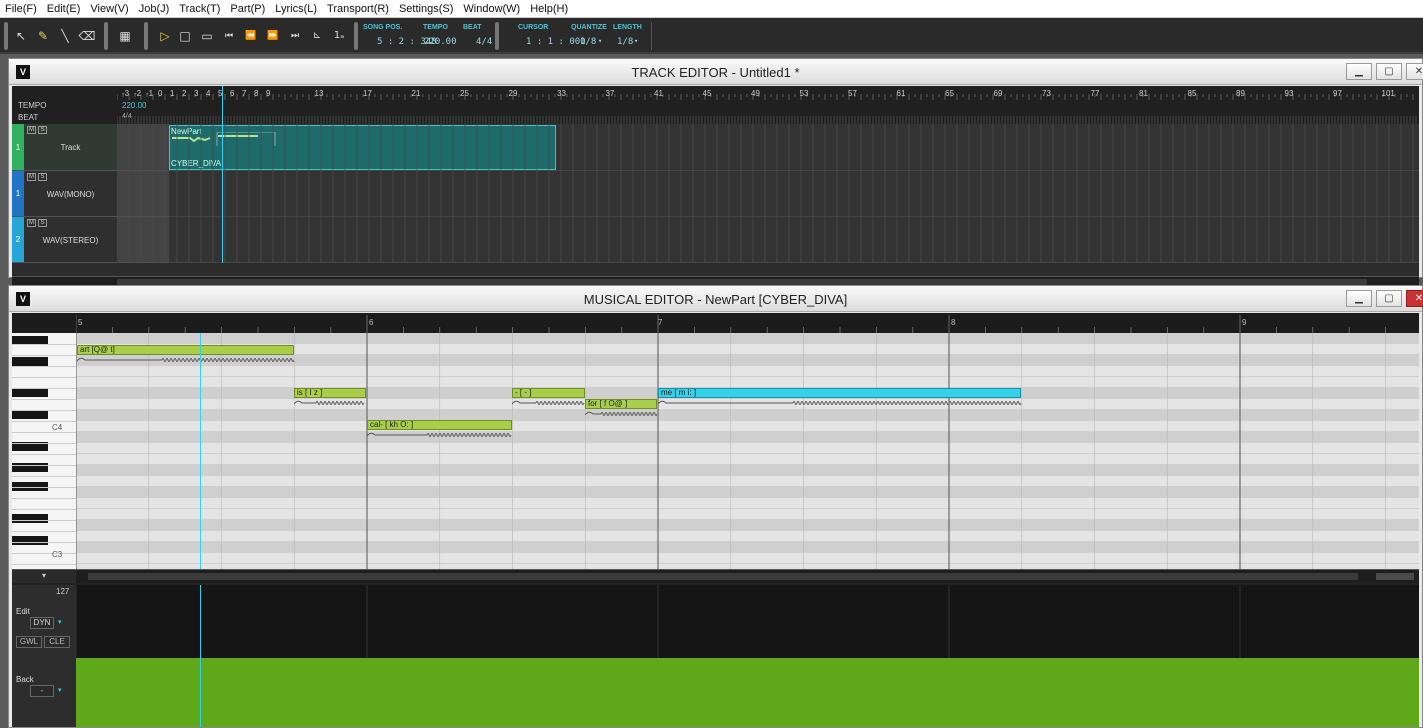  What do you see at coordinates (768, 147) in the screenshot?
I see `track-lane-1: NewPart CYBER_DIVA` at bounding box center [768, 147].